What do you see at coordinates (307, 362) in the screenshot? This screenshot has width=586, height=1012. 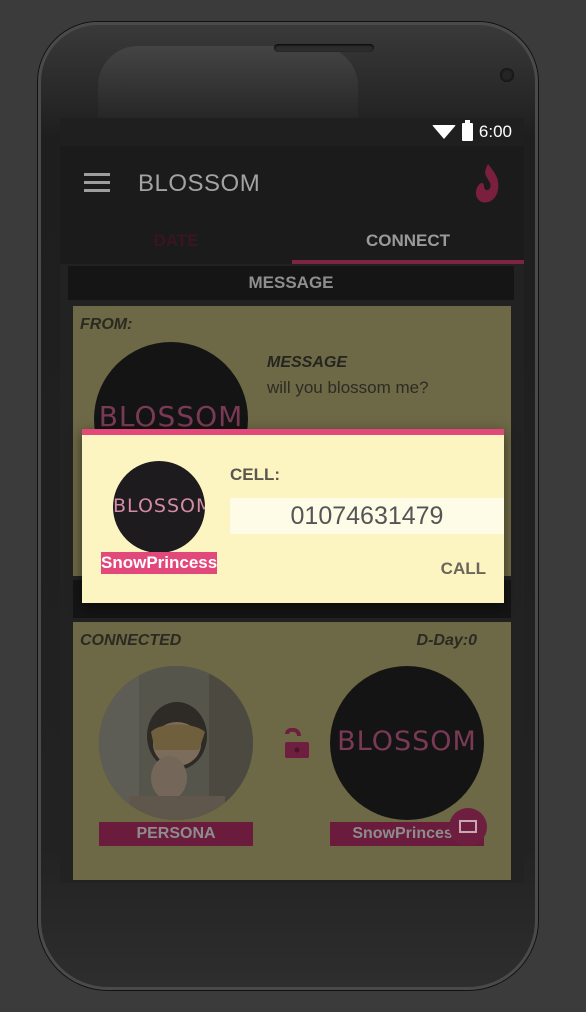 I see `message-title: MESSAGE` at bounding box center [307, 362].